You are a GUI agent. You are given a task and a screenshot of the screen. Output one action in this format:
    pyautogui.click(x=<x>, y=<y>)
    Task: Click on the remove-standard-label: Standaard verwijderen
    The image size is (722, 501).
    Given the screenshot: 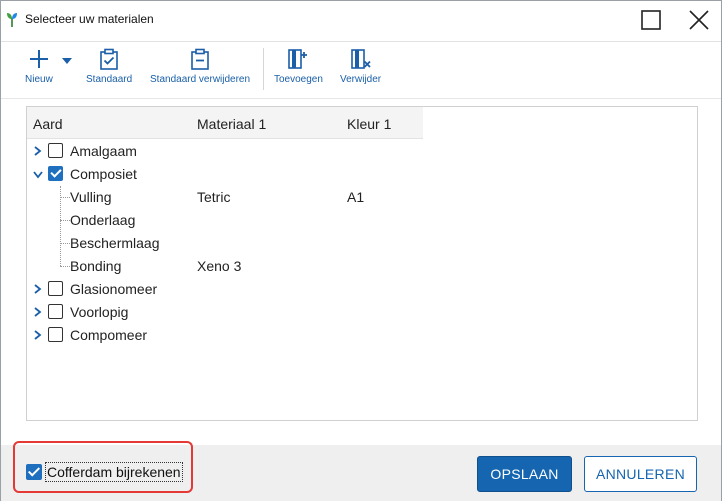 What is the action you would take?
    pyautogui.click(x=200, y=79)
    